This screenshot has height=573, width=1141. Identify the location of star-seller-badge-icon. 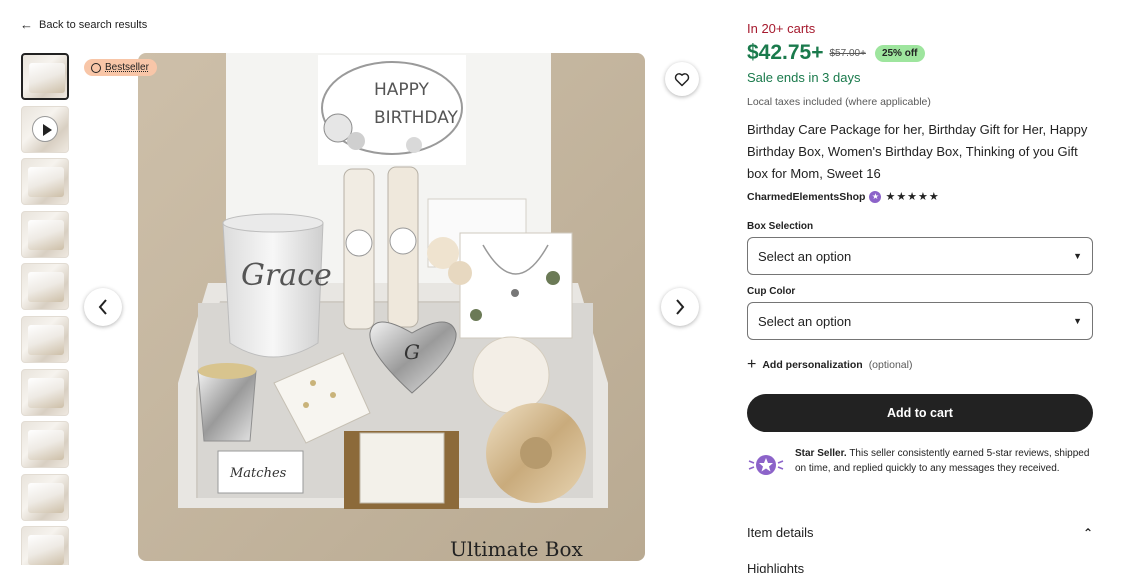
(766, 465).